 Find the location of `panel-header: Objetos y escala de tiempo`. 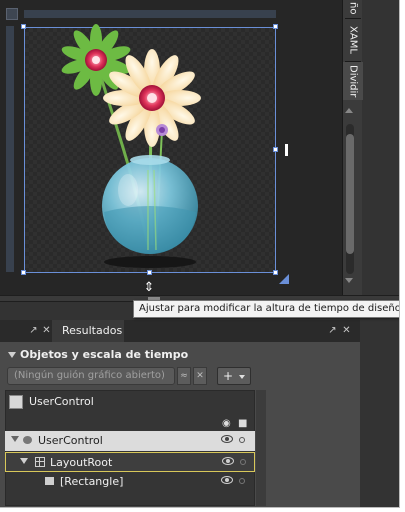

panel-header: Objetos y escala de tiempo is located at coordinates (98, 354).